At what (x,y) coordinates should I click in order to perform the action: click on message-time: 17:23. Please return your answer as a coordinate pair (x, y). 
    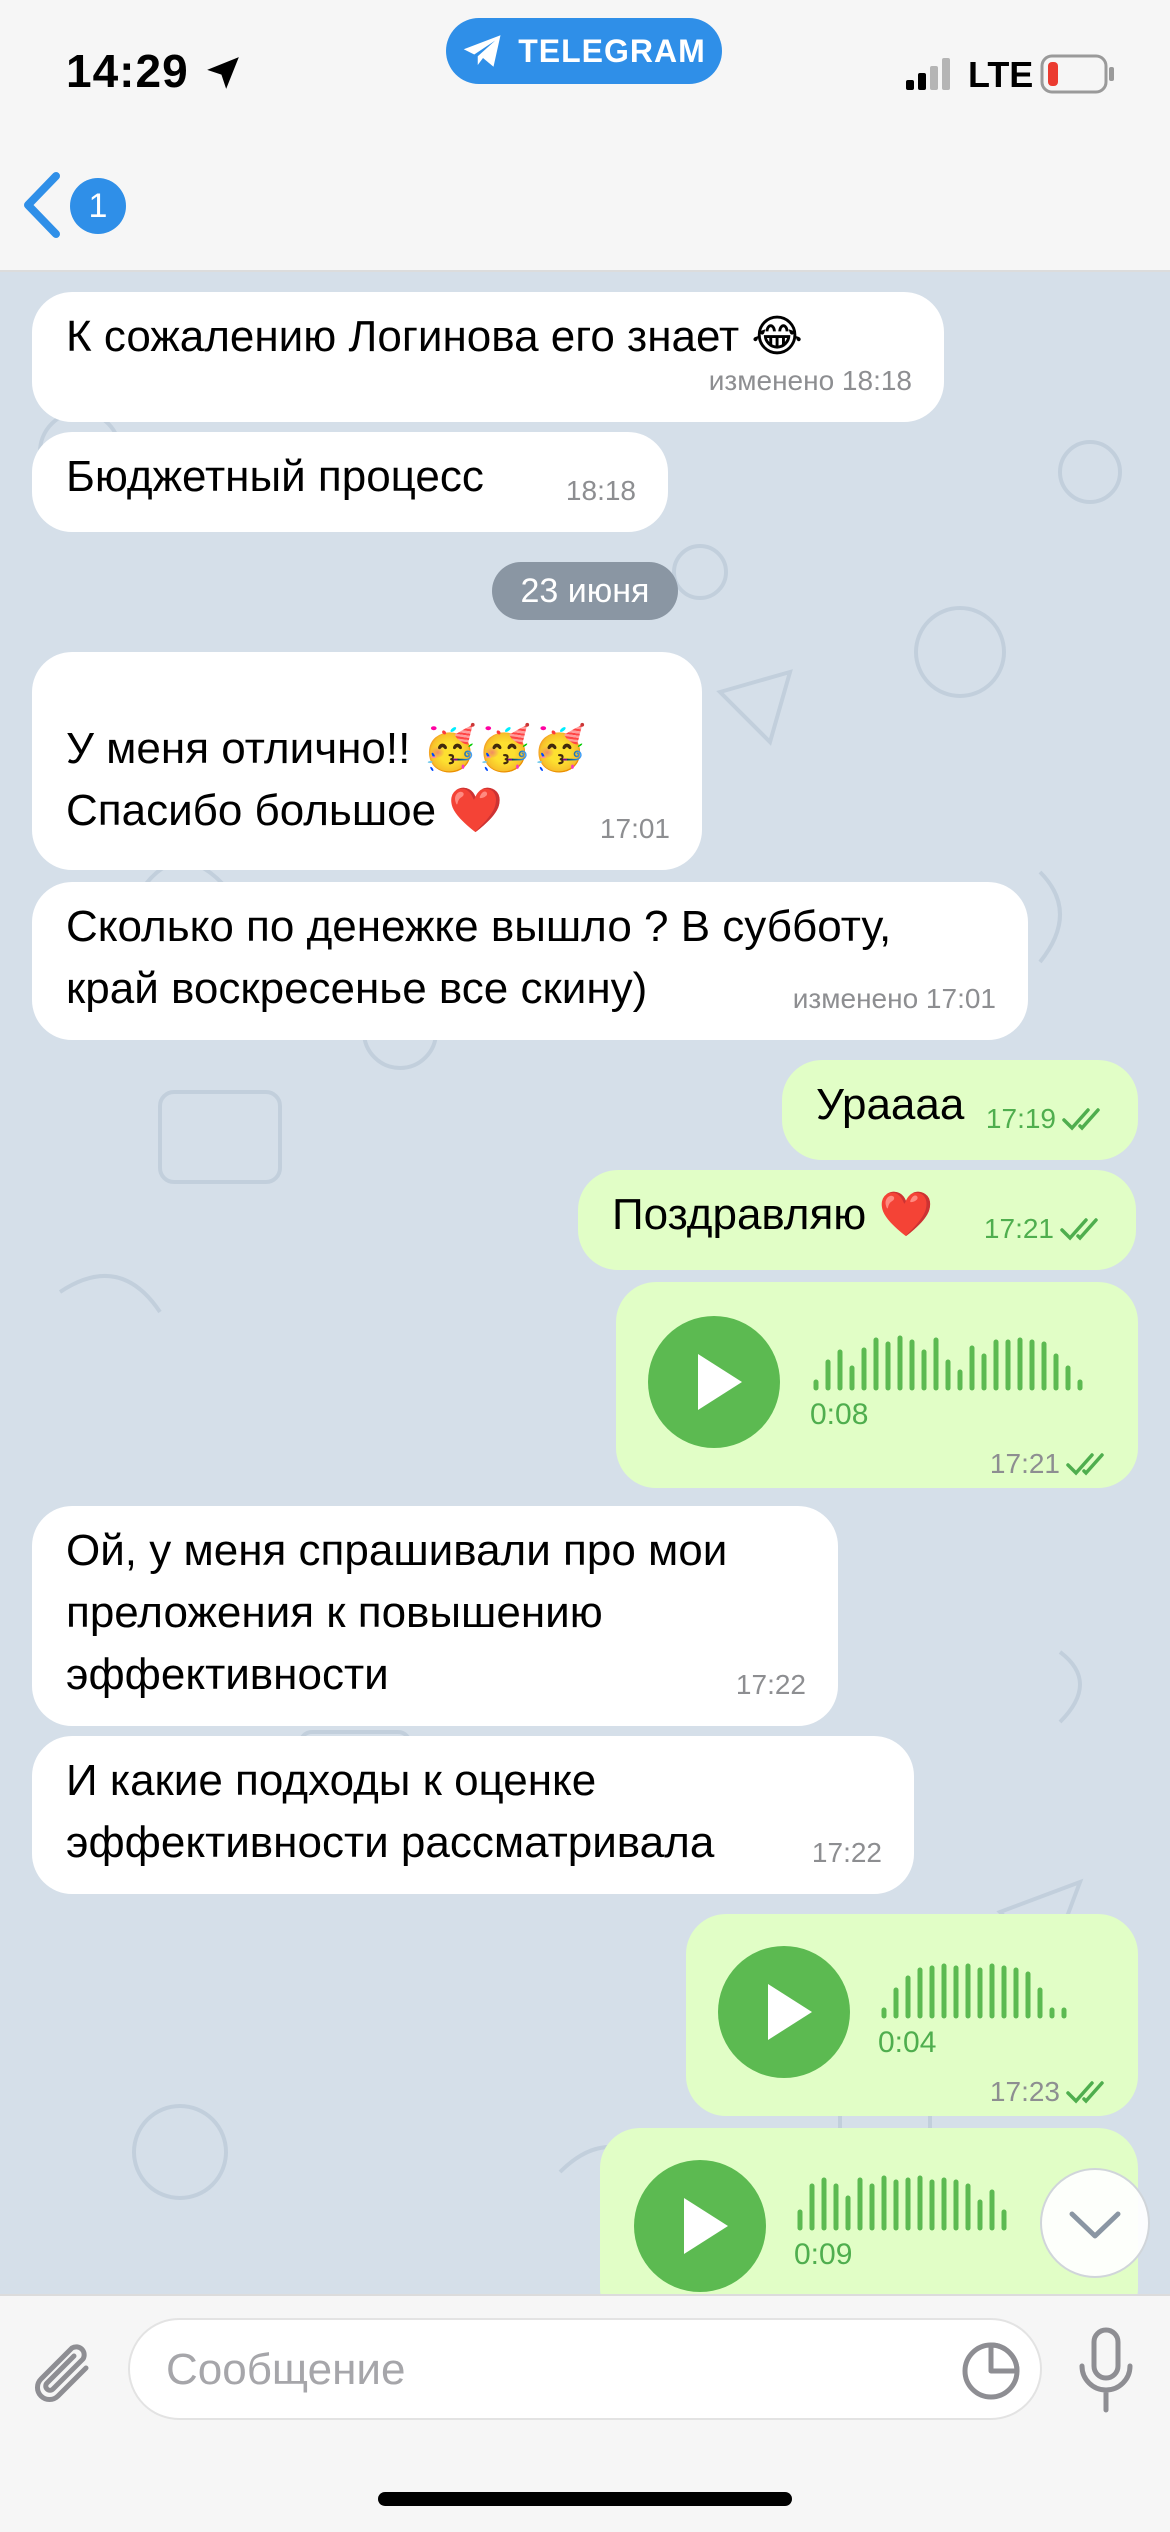
    Looking at the image, I should click on (1024, 2091).